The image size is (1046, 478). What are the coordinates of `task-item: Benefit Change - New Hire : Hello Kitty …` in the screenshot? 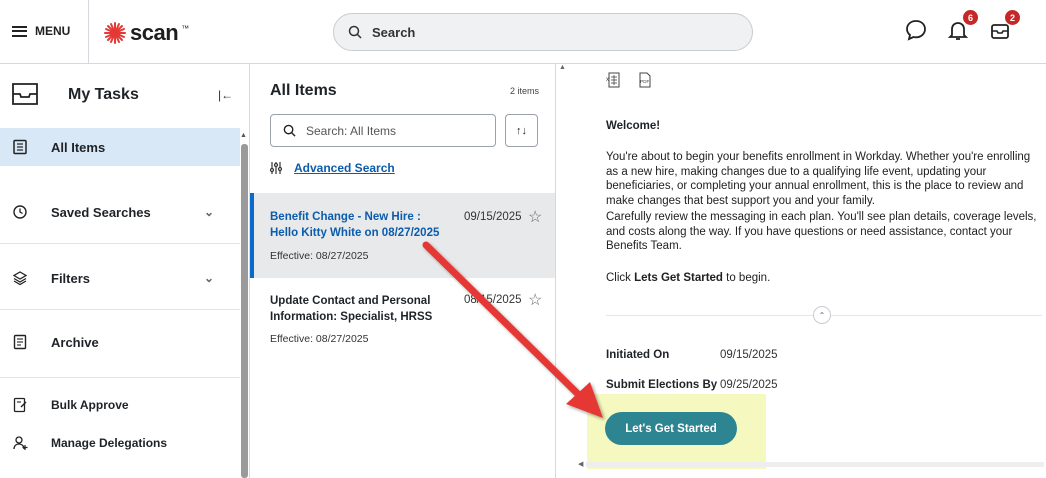 It's located at (402, 235).